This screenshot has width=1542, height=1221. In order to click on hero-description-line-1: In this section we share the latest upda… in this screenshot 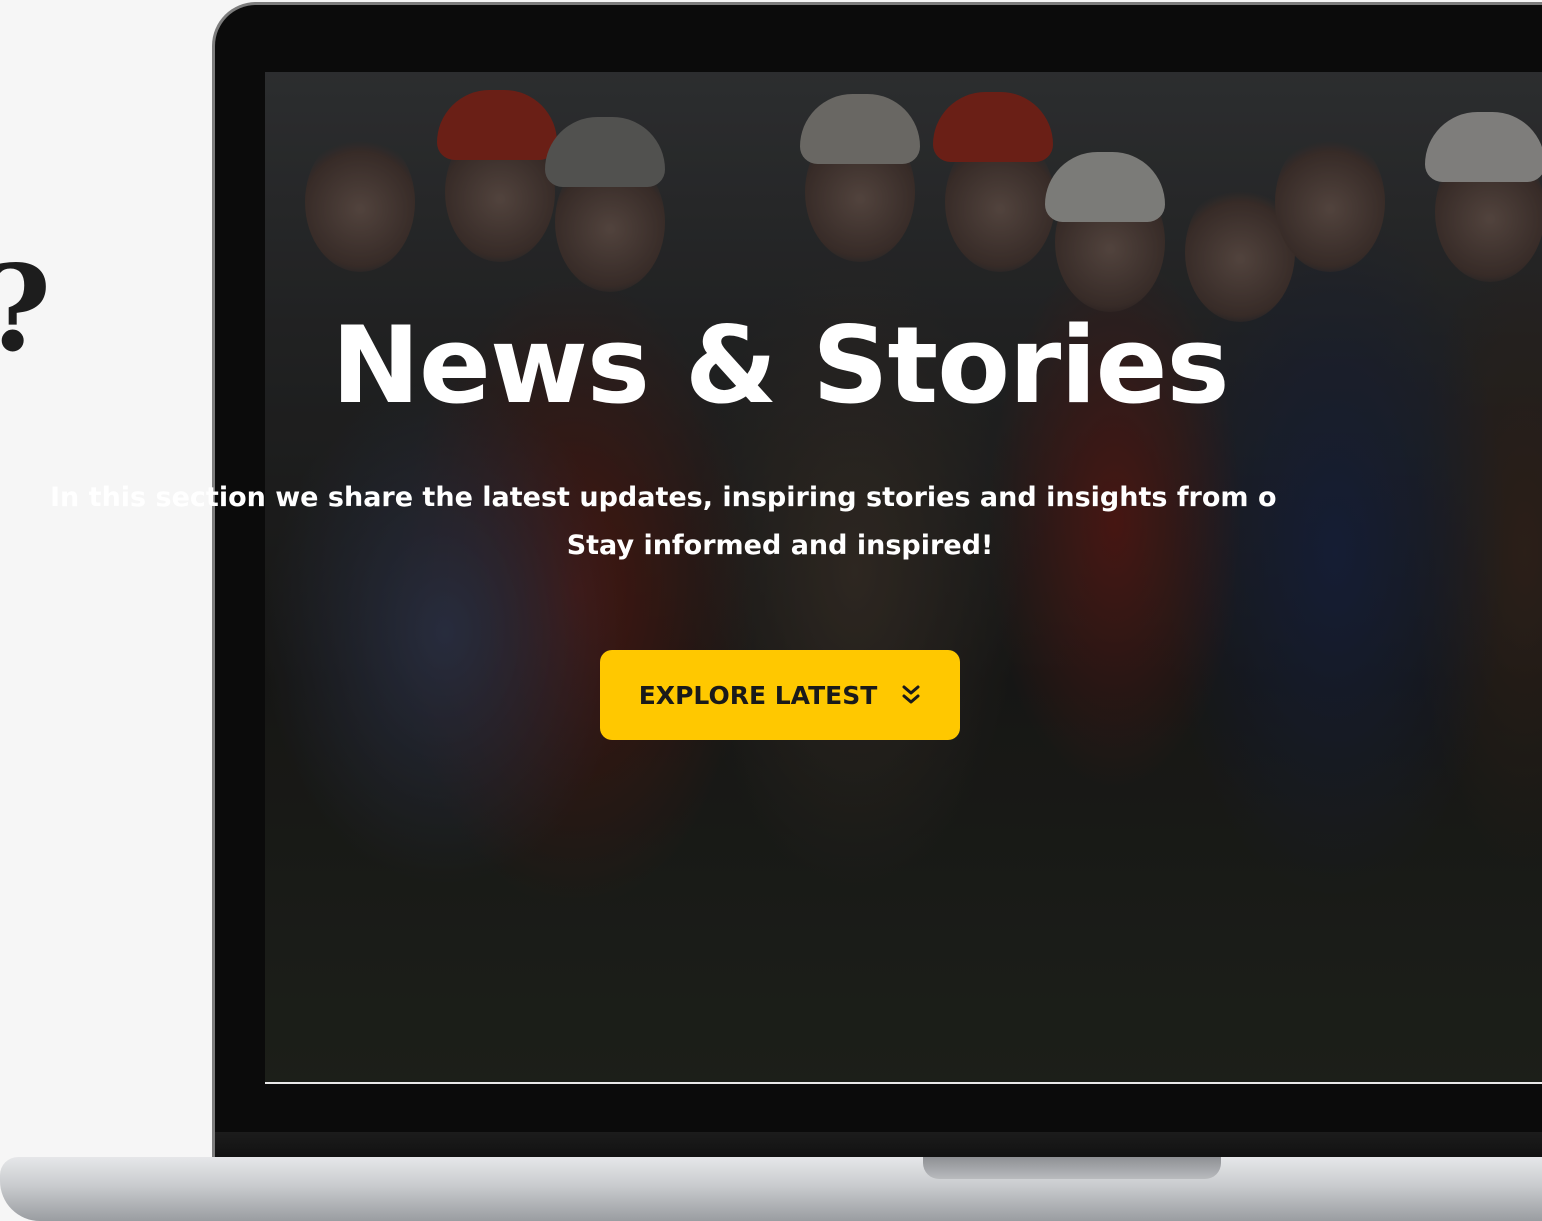, I will do `click(663, 497)`.